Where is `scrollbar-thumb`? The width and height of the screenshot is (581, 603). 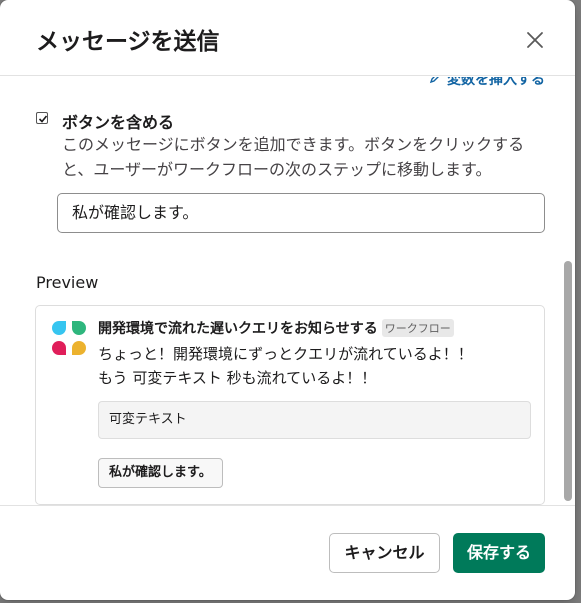 scrollbar-thumb is located at coordinates (568, 381).